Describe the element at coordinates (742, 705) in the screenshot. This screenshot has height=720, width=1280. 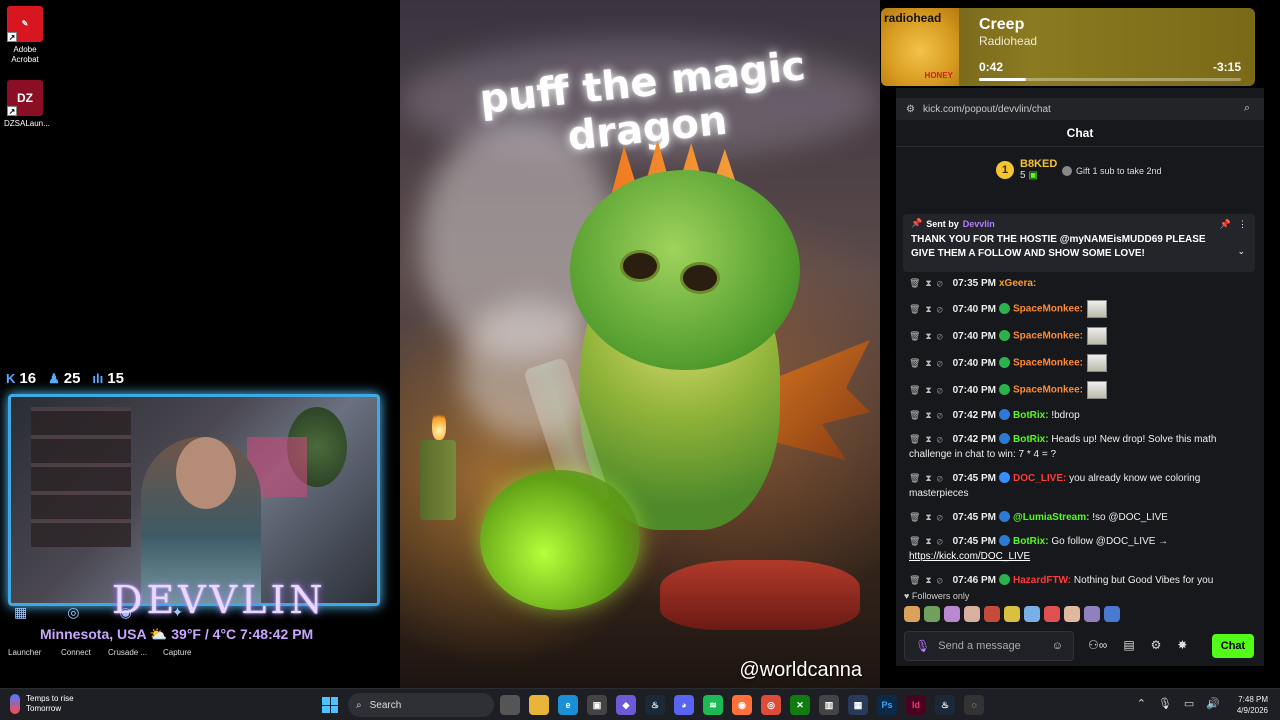
I see `firefox-icon: ◉` at that location.